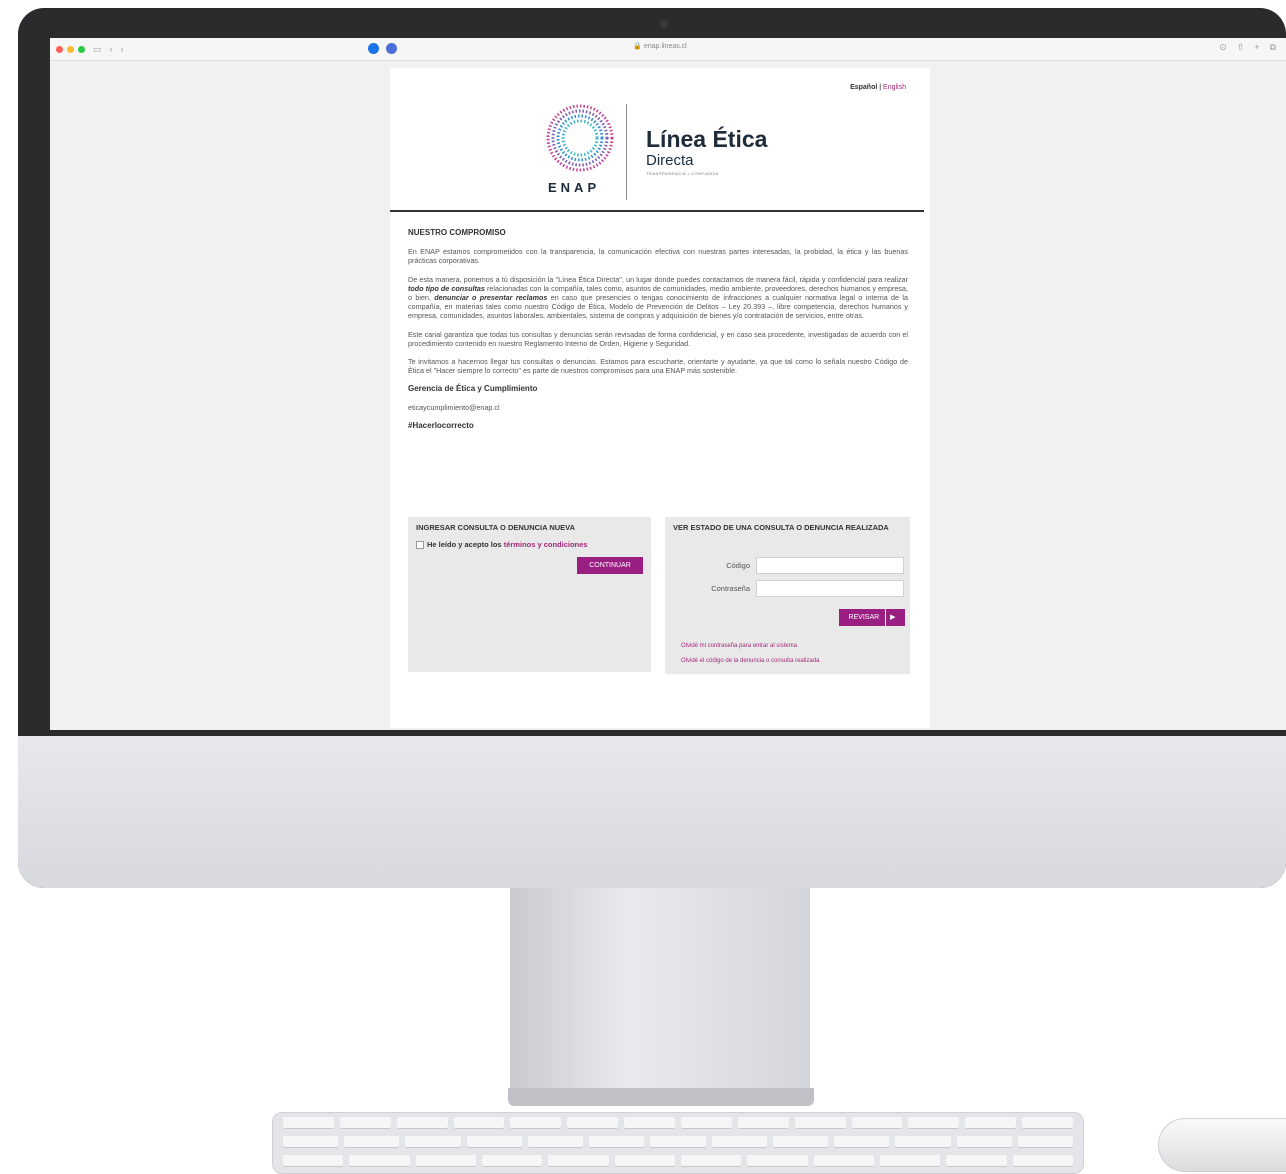 This screenshot has height=1174, width=1286. What do you see at coordinates (657, 211) in the screenshot?
I see `header-divider` at bounding box center [657, 211].